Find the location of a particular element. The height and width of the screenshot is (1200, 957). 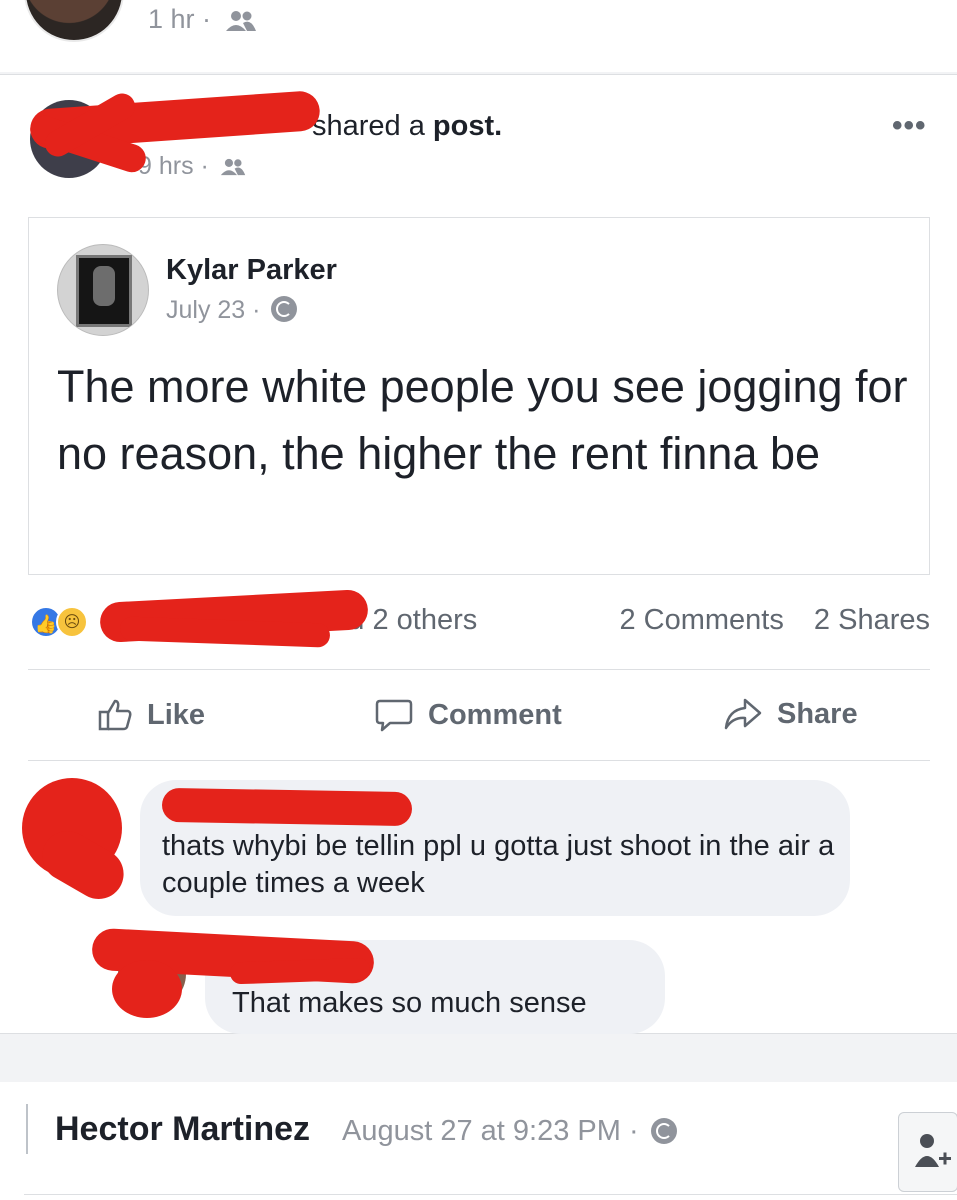

next-post: Hector Martinez August 27 at 9:23 PM · is located at coordinates (478, 1141).